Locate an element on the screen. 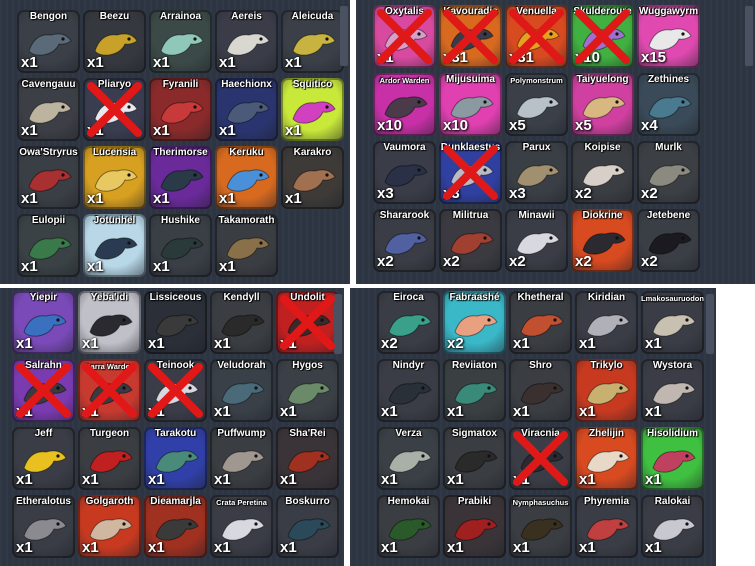 The width and height of the screenshot is (755, 566). creature-card-hisolidium: Hisolidium x1 is located at coordinates (672, 458).